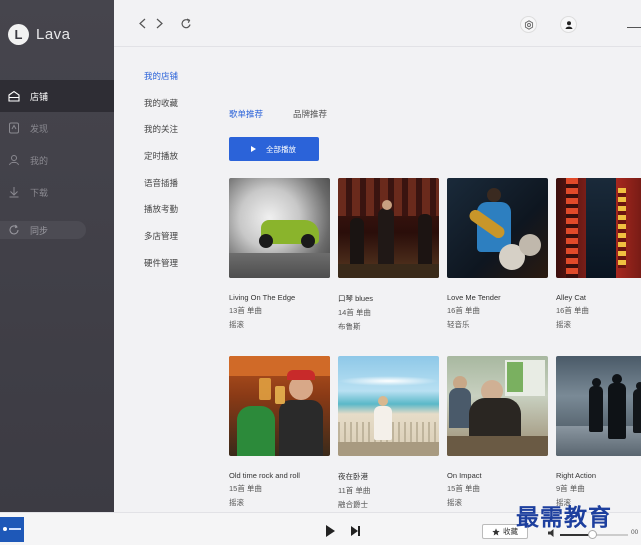 Image resolution: width=641 pixels, height=545 pixels. Describe the element at coordinates (564, 517) in the screenshot. I see `watermark: 最需教育` at that location.